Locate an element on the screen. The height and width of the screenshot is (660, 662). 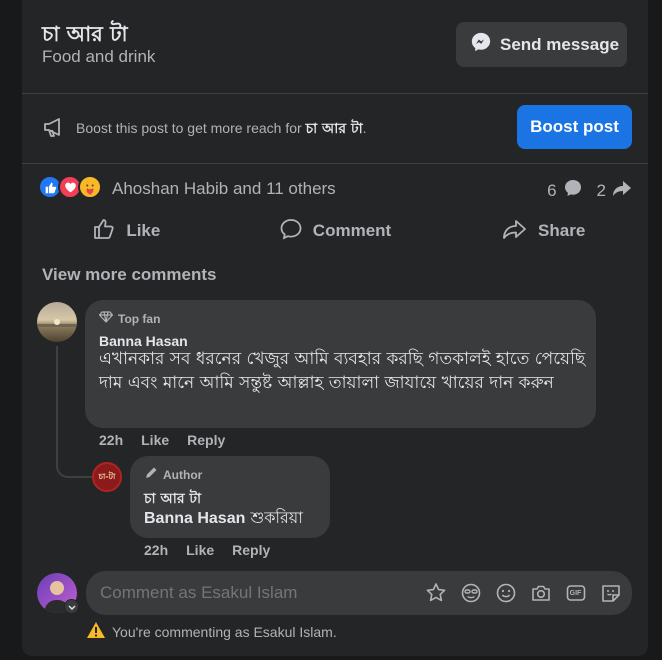
top-fan-badge: Top fan is located at coordinates (129, 318).